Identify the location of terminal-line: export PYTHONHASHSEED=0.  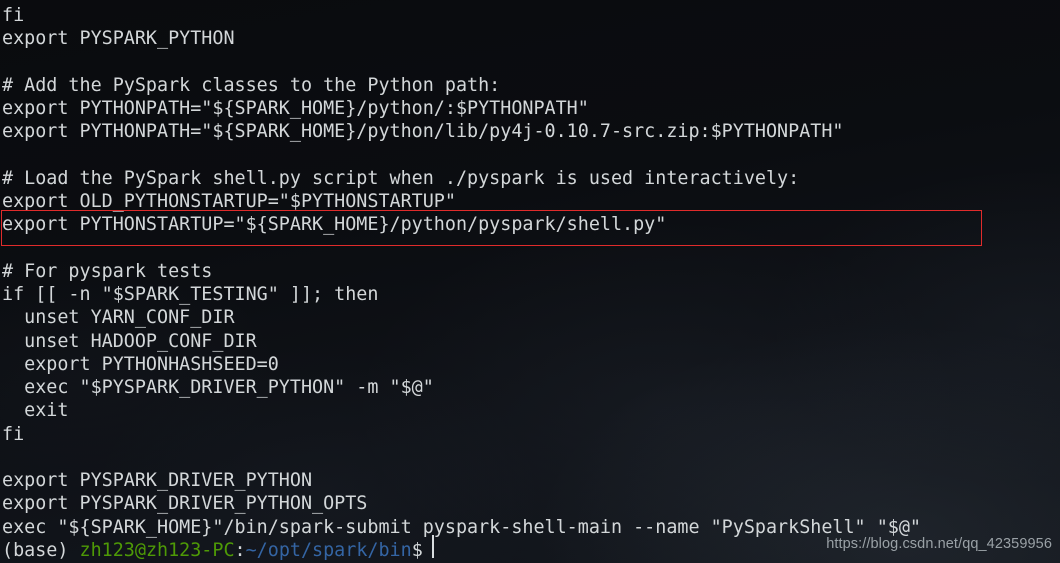
(140, 364).